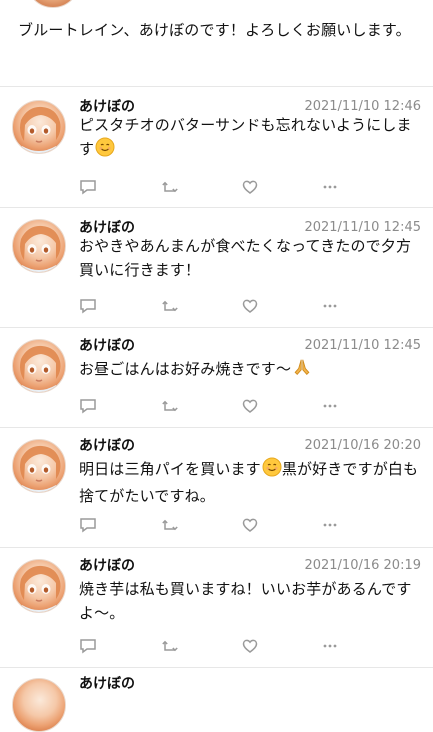 This screenshot has height=732, width=433. Describe the element at coordinates (214, 30) in the screenshot. I see `intro-text: ブルートレイン、あけぼのです！よろしくお願いします。` at that location.